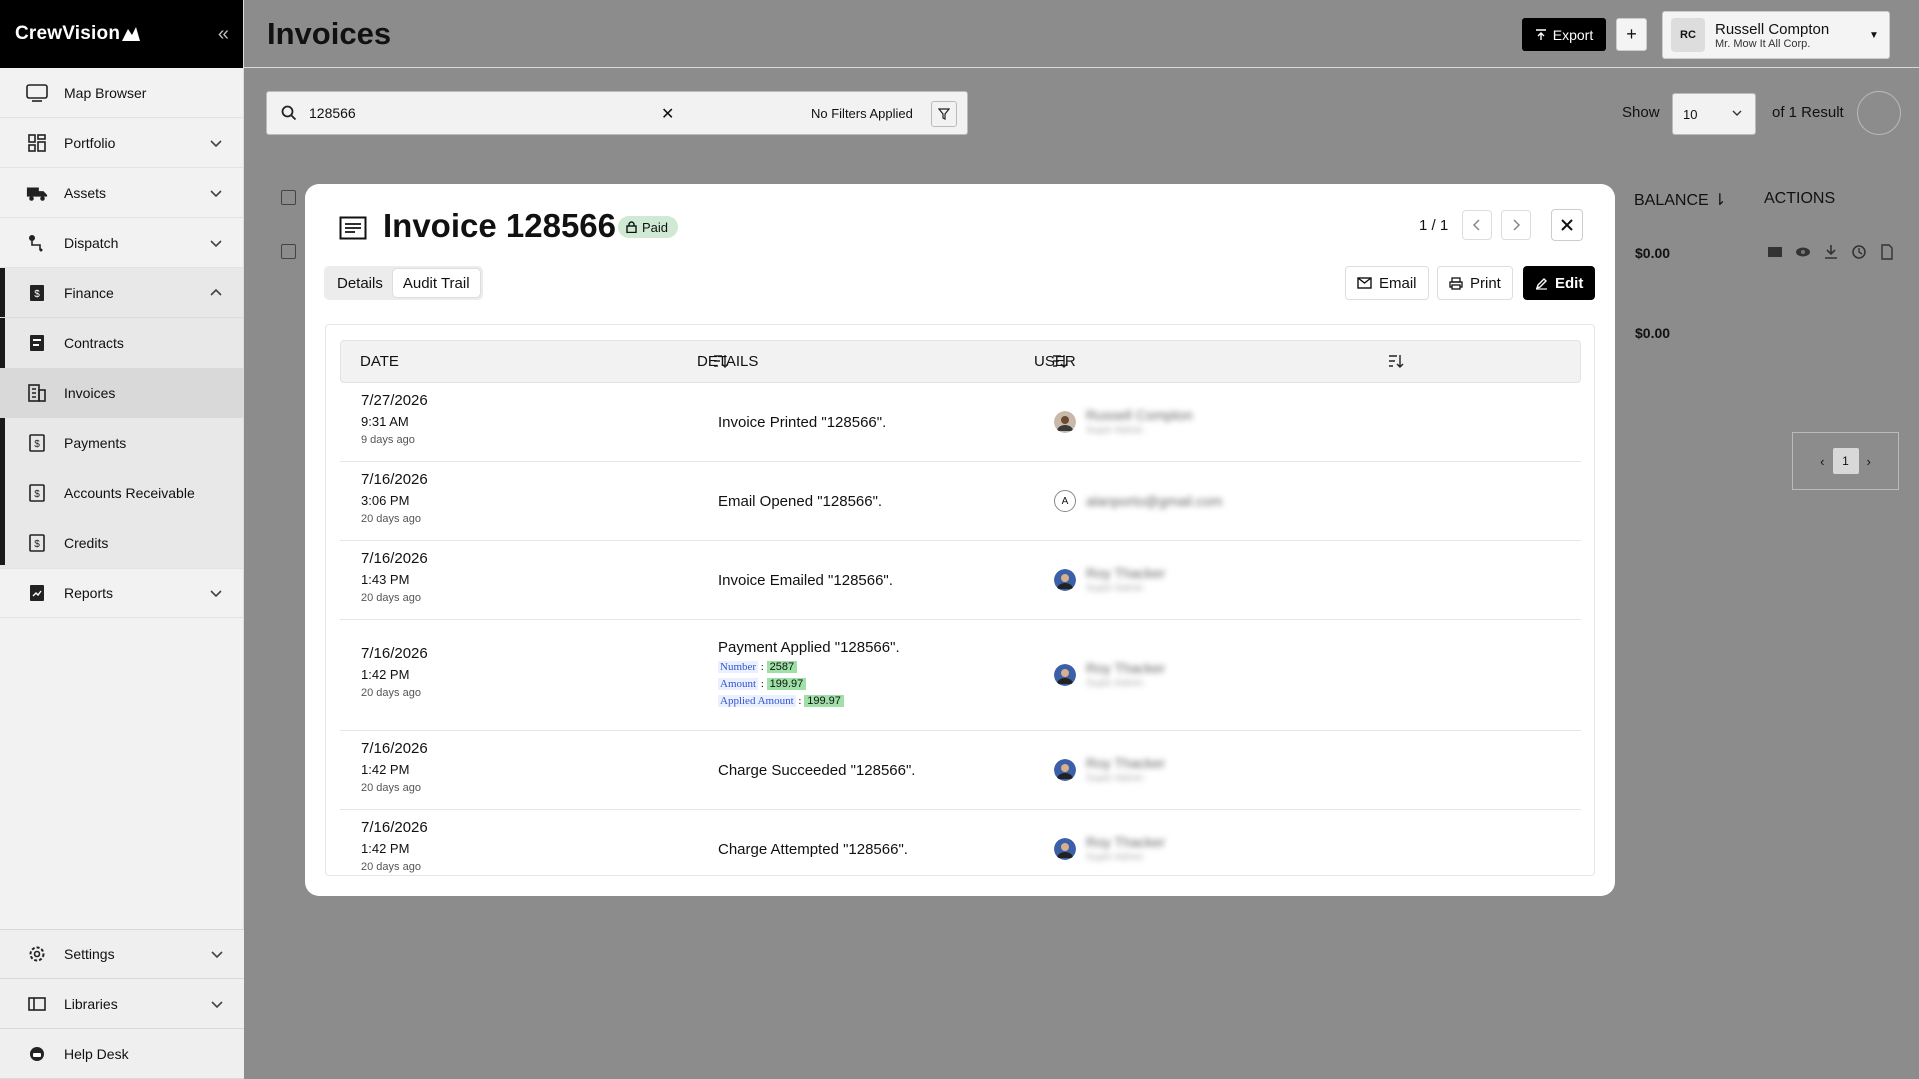  I want to click on search-bar: 128566 ✕ No Filters Applied, so click(617, 113).